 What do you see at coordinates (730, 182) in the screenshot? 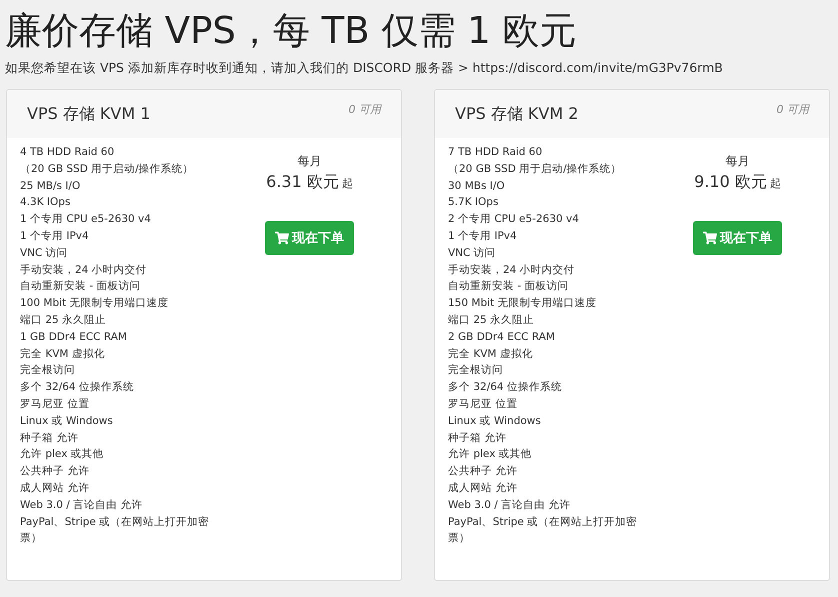
I see `price: 9.10 欧元` at bounding box center [730, 182].